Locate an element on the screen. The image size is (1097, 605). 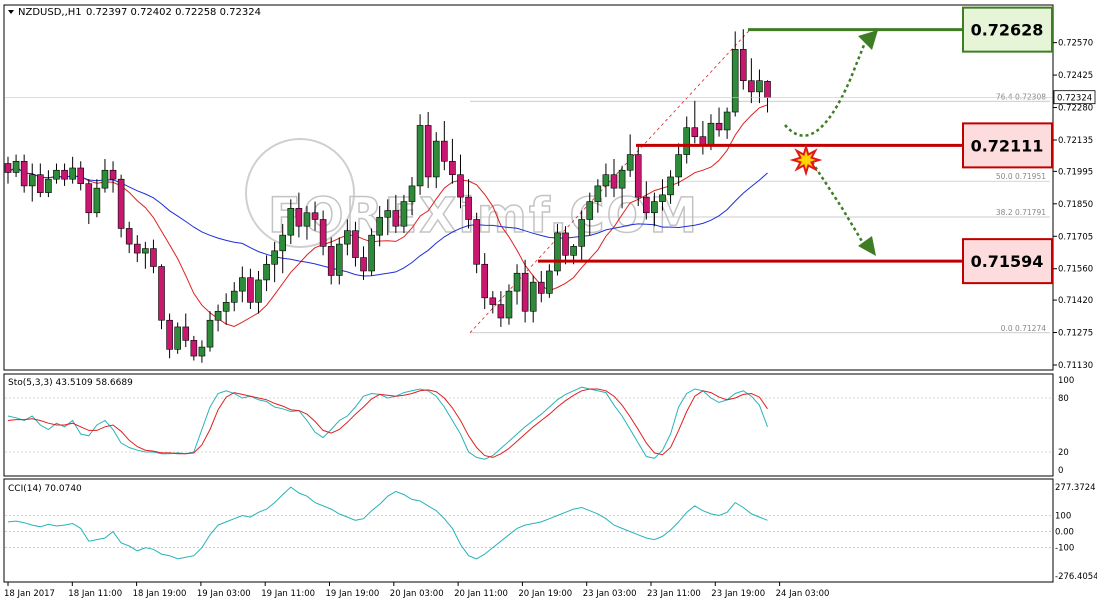
price-axis-label: 0.71420 is located at coordinates (1075, 301).